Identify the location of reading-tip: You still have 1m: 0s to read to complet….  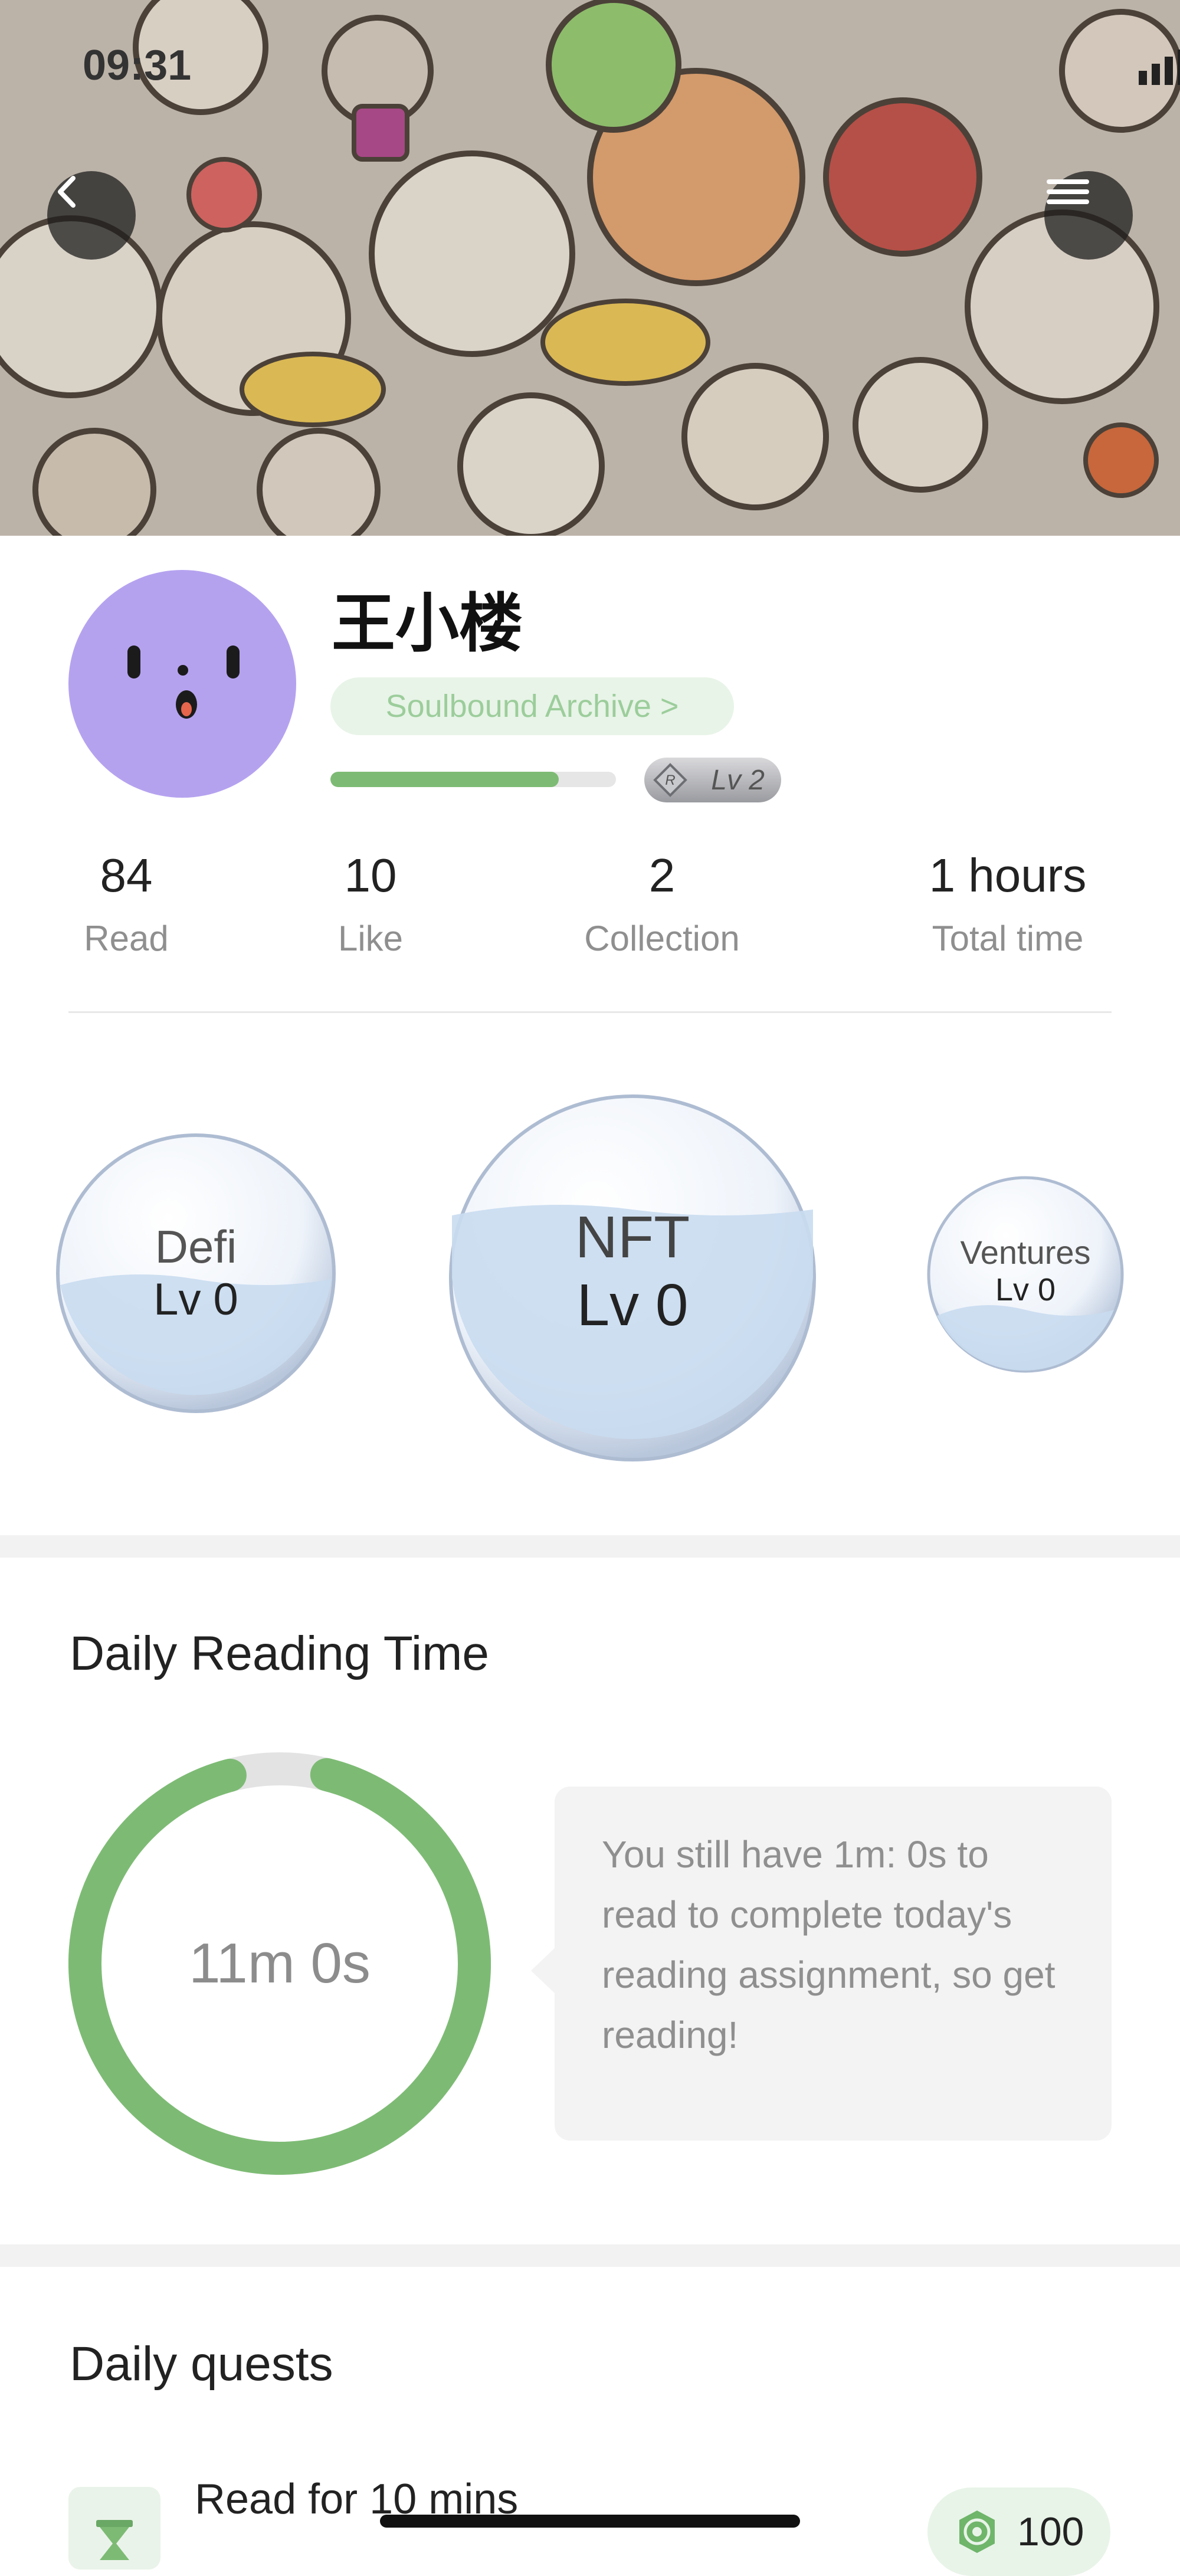
(833, 1964).